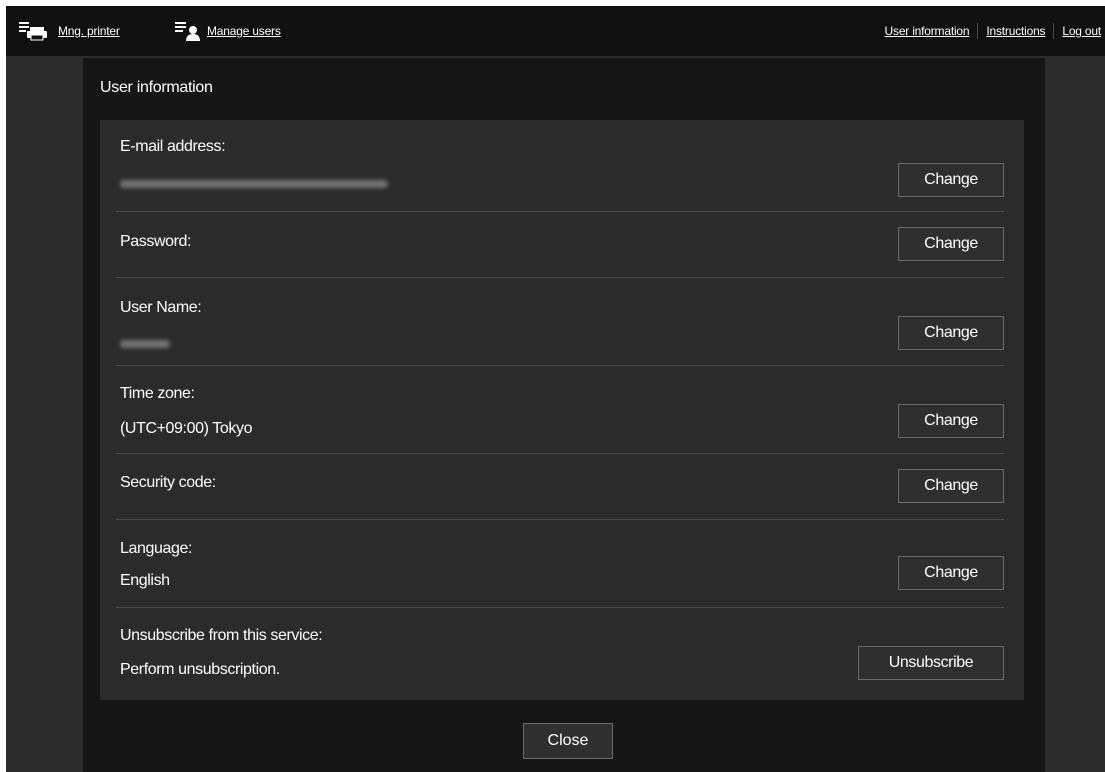 Image resolution: width=1105 pixels, height=772 pixels. What do you see at coordinates (168, 482) in the screenshot?
I see `security-code-label: Security code:` at bounding box center [168, 482].